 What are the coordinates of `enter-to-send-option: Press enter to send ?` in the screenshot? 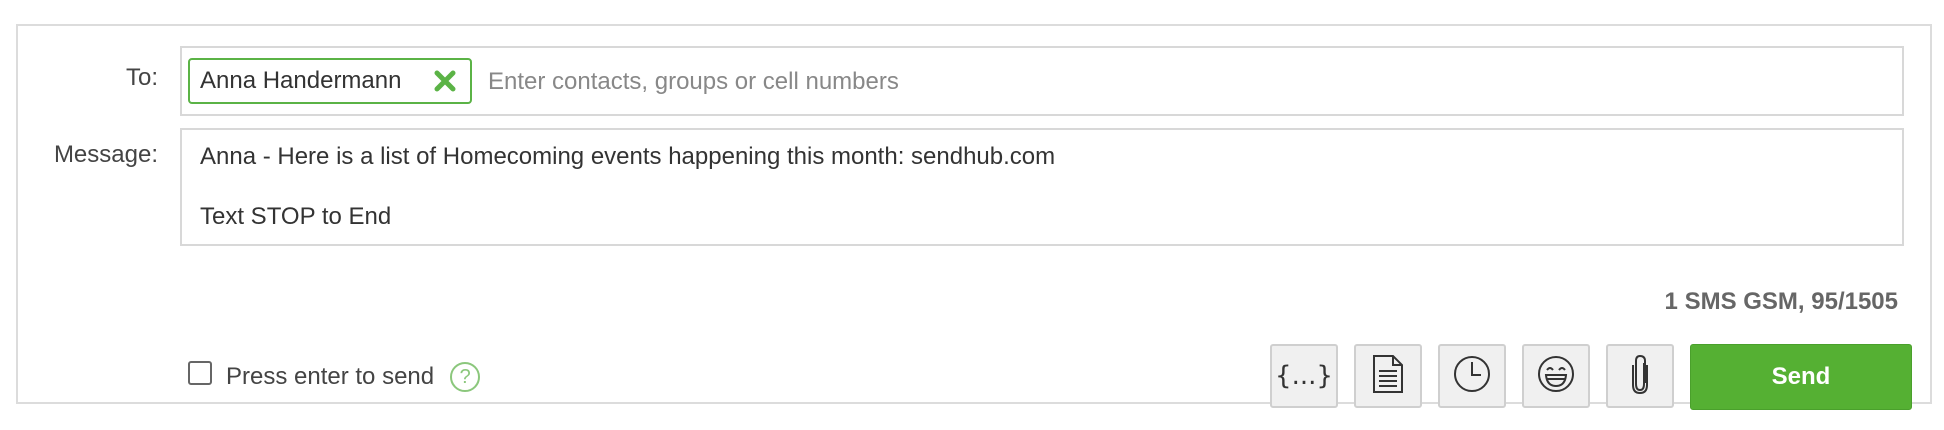 It's located at (334, 376).